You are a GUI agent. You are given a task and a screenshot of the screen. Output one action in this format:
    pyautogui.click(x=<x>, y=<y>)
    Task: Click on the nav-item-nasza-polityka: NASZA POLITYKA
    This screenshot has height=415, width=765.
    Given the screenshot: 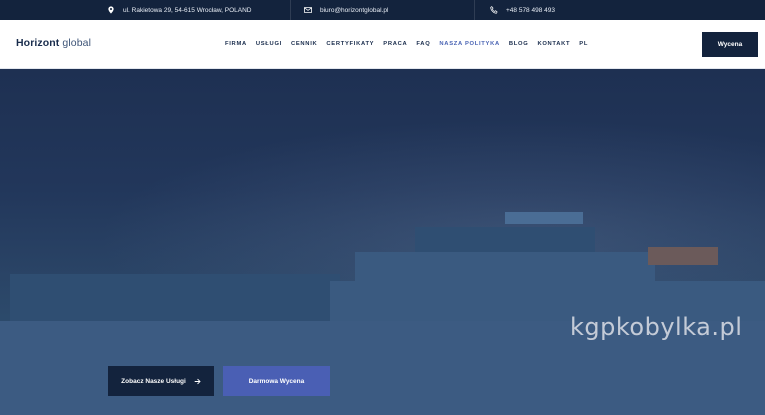 What is the action you would take?
    pyautogui.click(x=469, y=44)
    